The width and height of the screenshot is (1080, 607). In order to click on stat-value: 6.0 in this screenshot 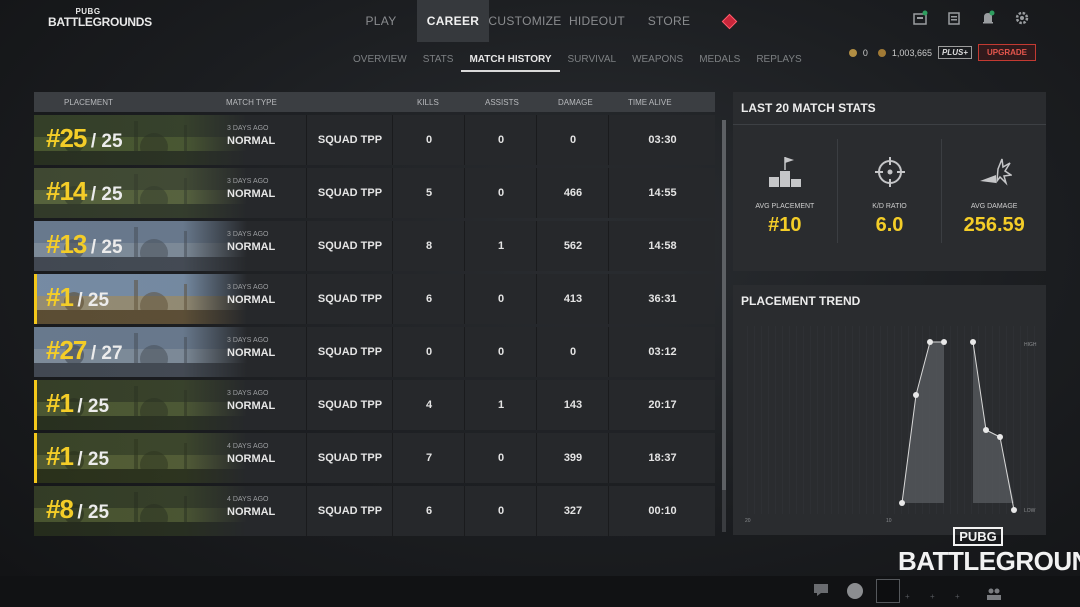, I will do `click(889, 225)`.